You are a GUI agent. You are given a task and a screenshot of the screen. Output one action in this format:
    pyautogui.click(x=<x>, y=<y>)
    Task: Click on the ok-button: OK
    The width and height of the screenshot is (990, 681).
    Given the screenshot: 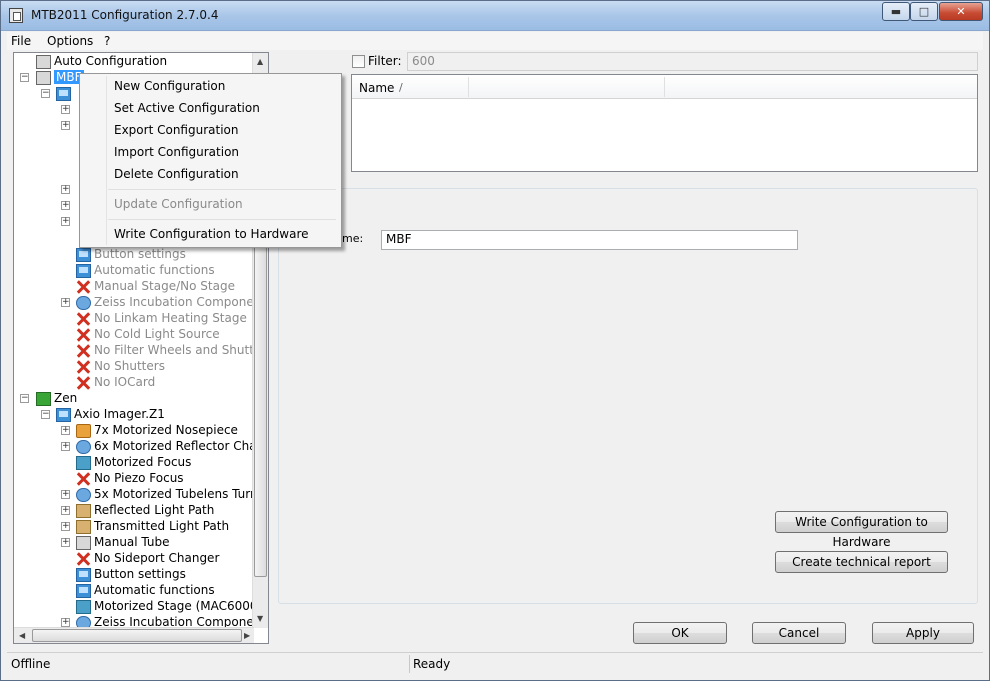 What is the action you would take?
    pyautogui.click(x=680, y=633)
    